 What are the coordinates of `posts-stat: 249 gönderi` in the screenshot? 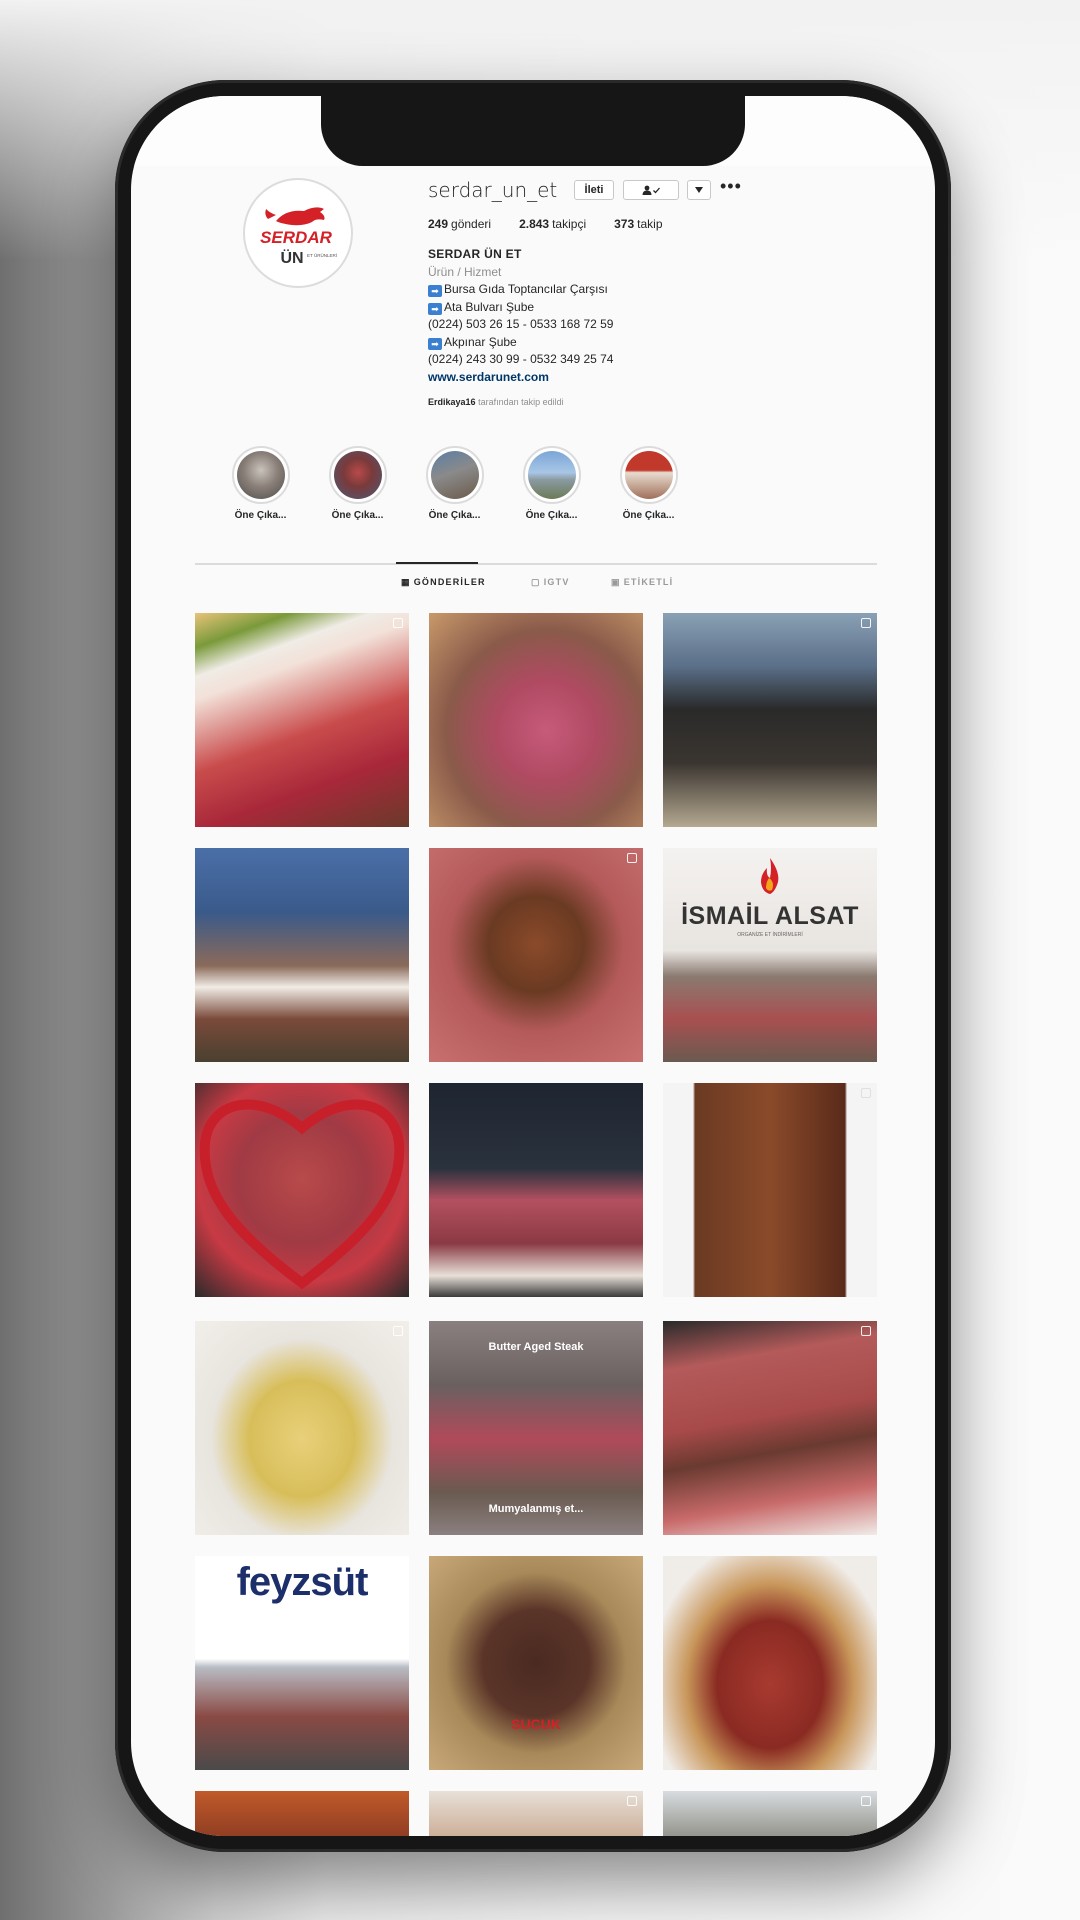 It's located at (459, 224).